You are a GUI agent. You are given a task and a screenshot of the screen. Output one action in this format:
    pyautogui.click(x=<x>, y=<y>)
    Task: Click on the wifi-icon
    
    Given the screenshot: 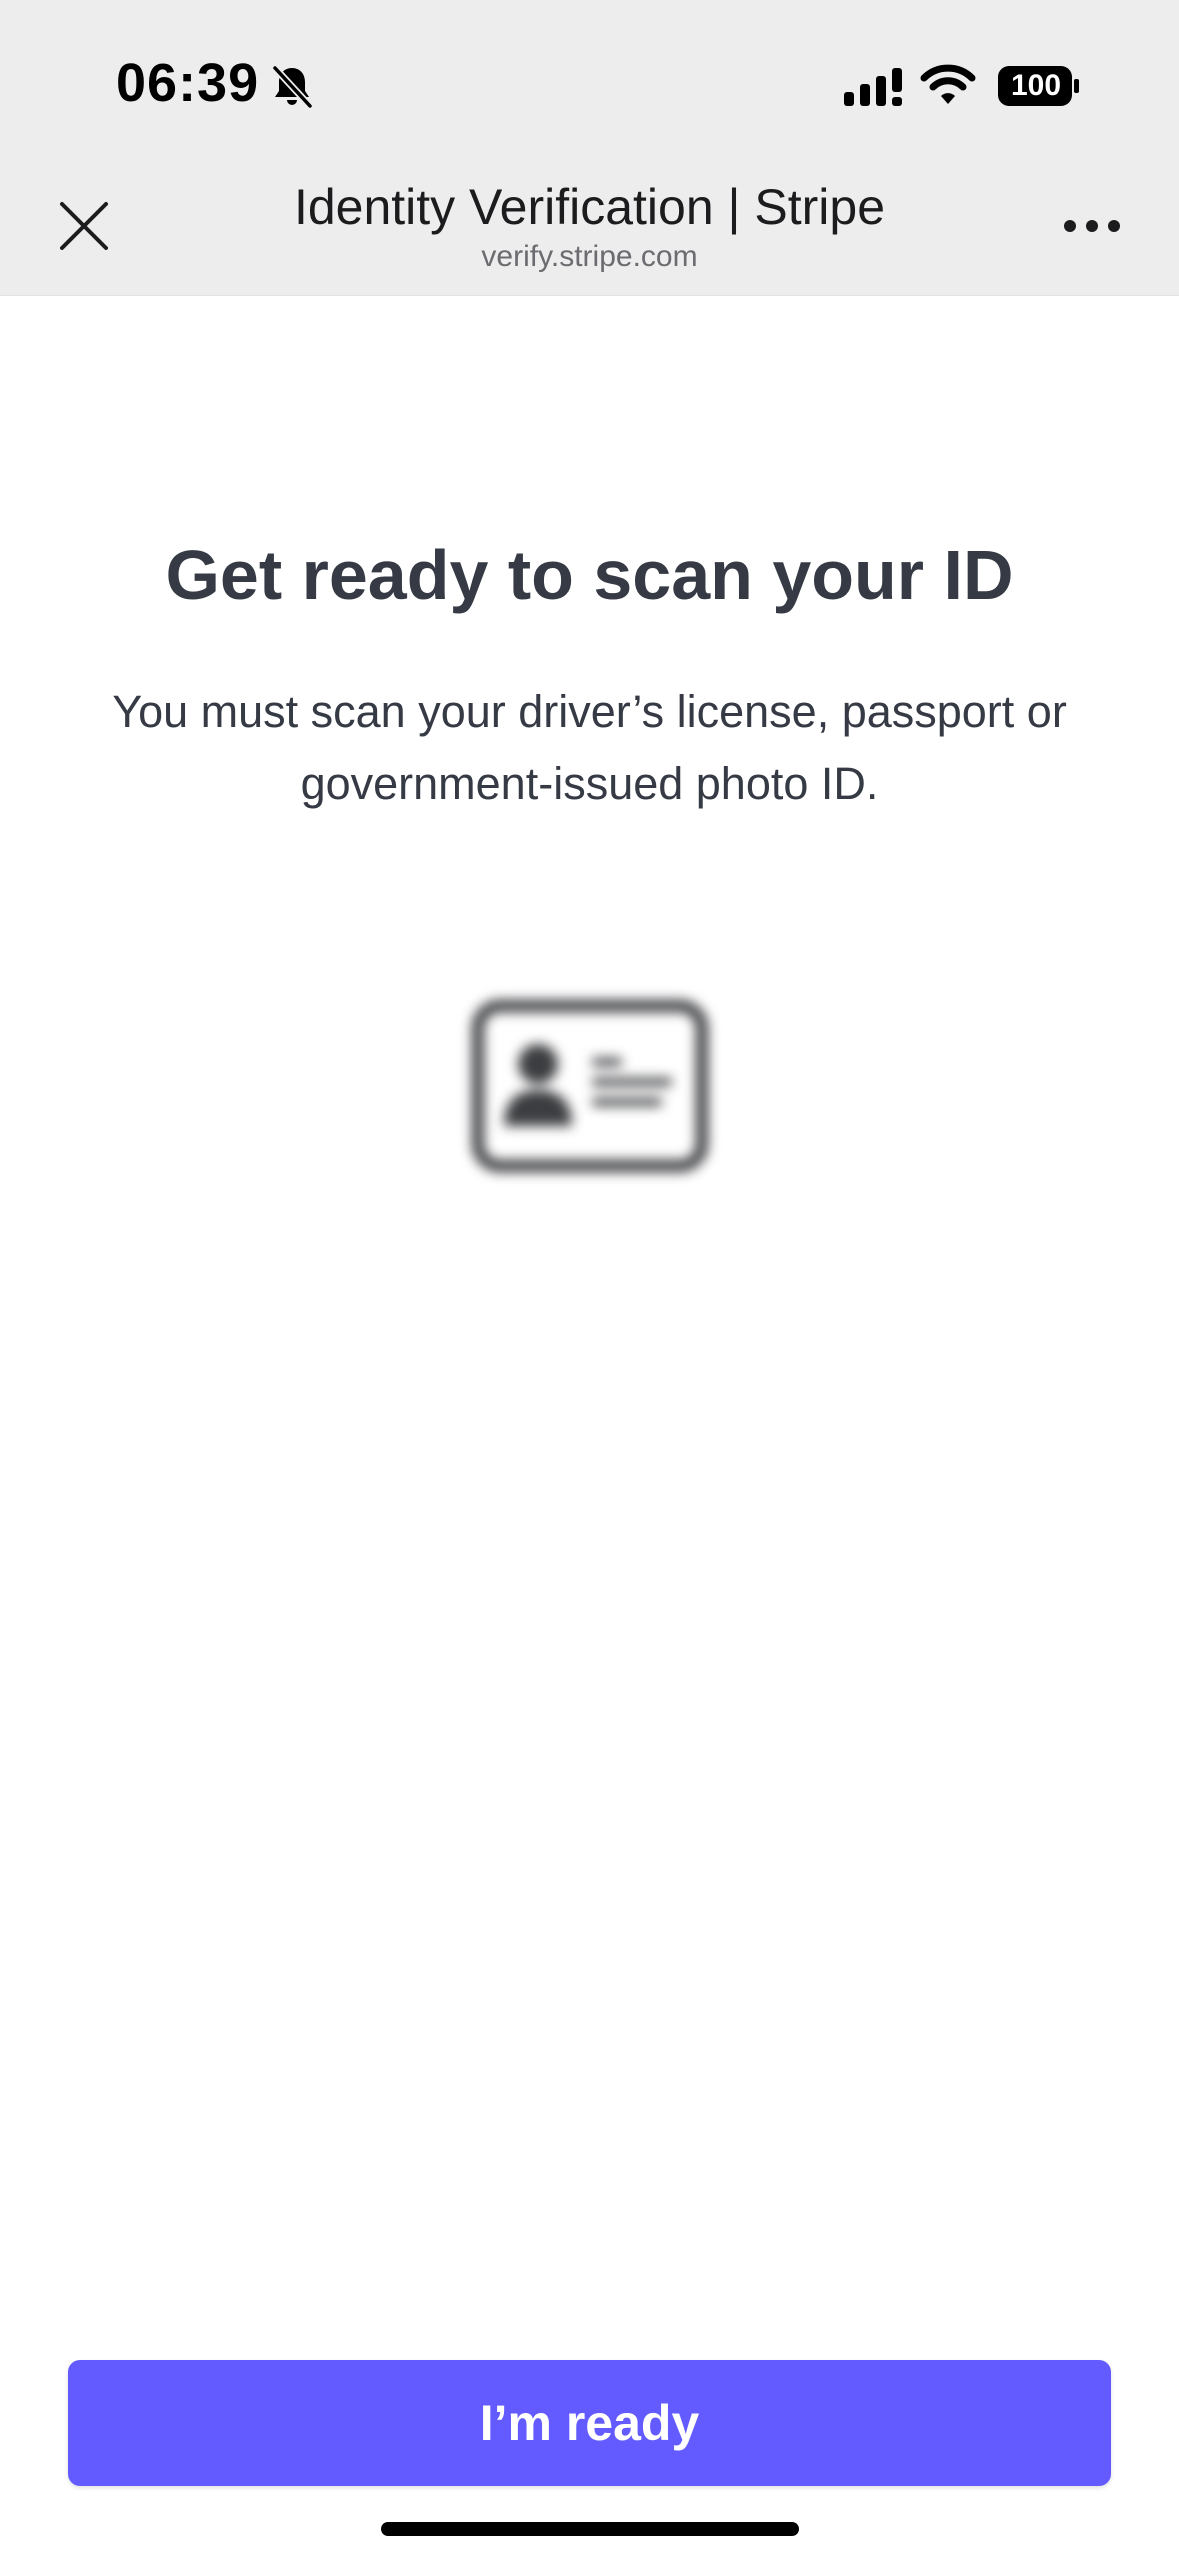 What is the action you would take?
    pyautogui.click(x=948, y=84)
    